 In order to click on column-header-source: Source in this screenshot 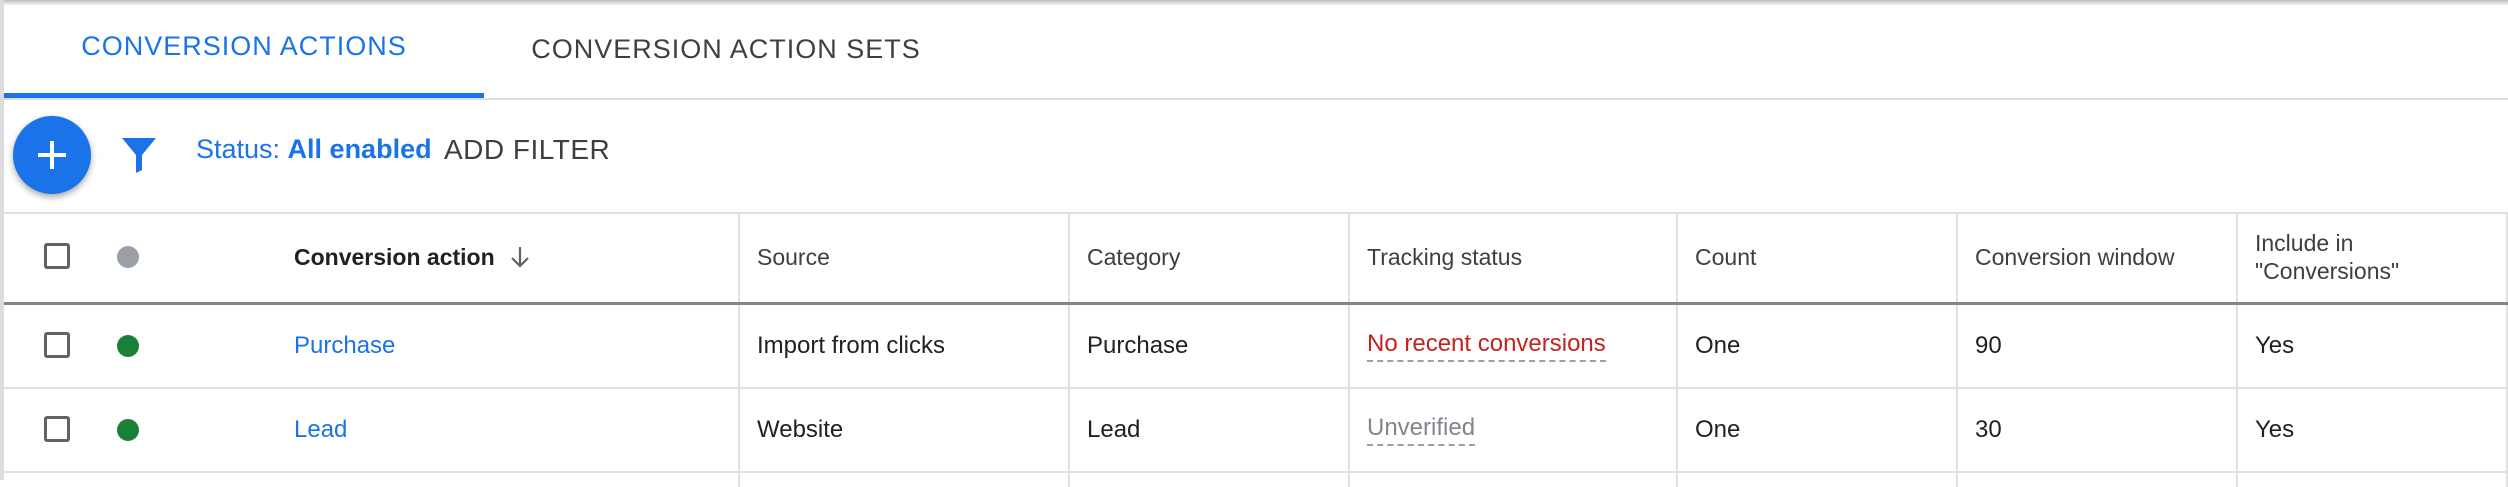, I will do `click(903, 257)`.